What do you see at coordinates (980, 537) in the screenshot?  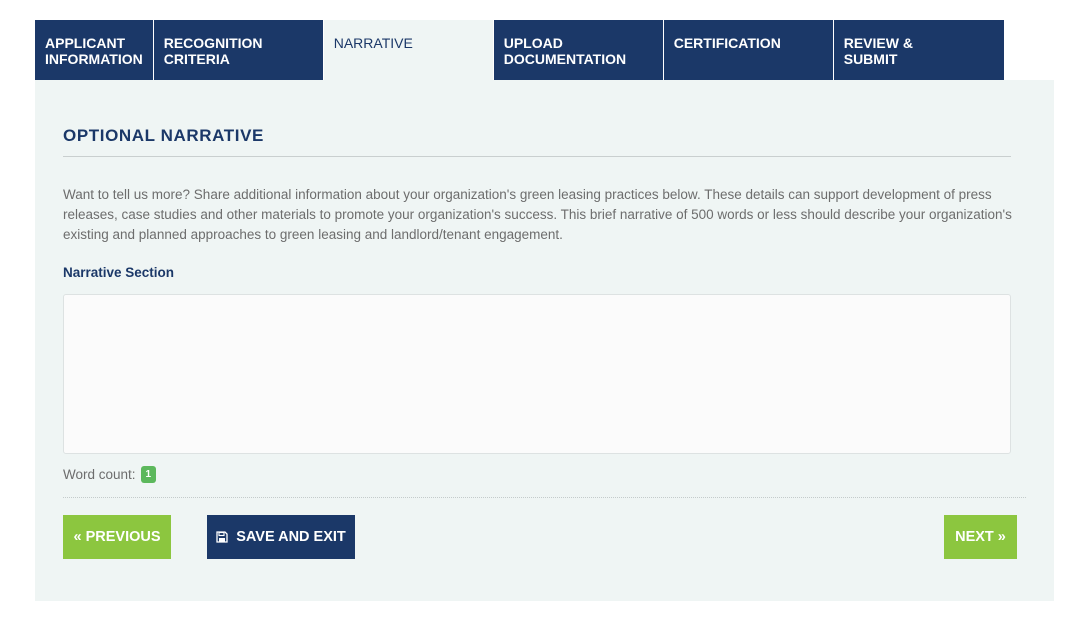 I see `next-button: NEXT »` at bounding box center [980, 537].